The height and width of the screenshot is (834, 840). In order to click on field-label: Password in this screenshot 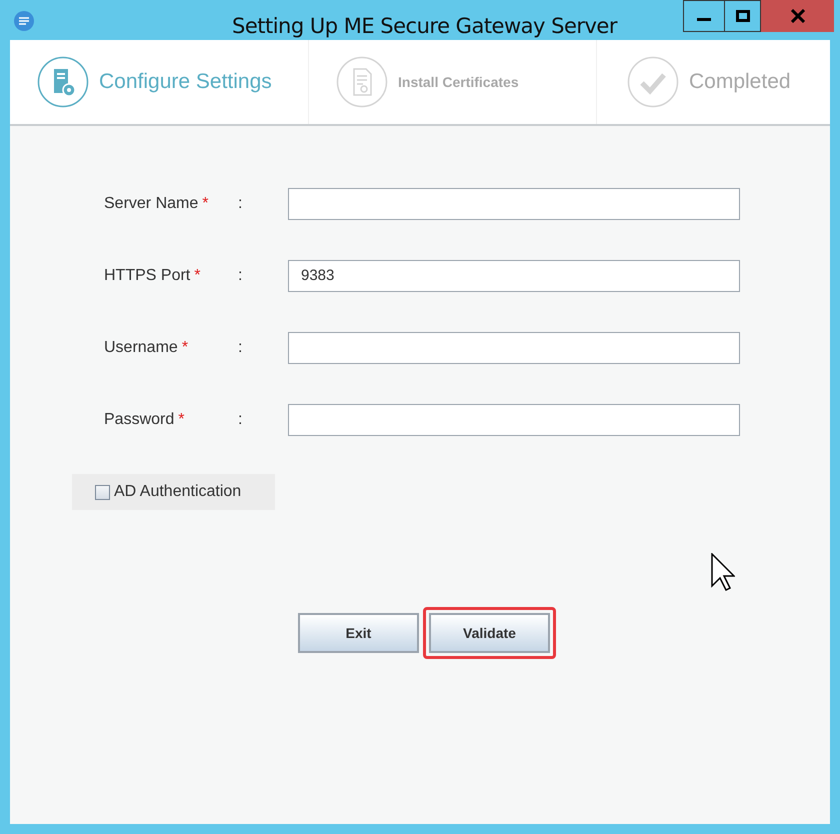, I will do `click(139, 420)`.